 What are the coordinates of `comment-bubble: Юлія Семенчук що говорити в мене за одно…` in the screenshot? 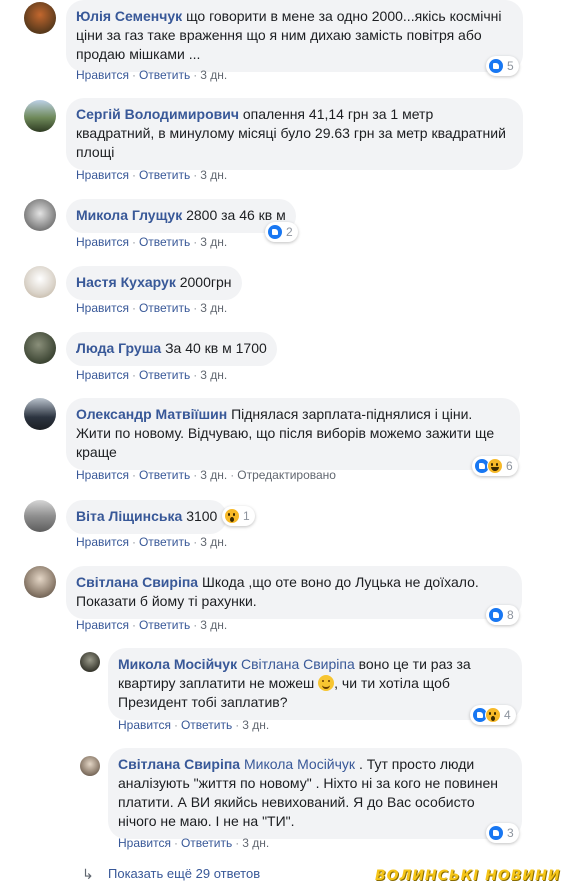 It's located at (294, 36).